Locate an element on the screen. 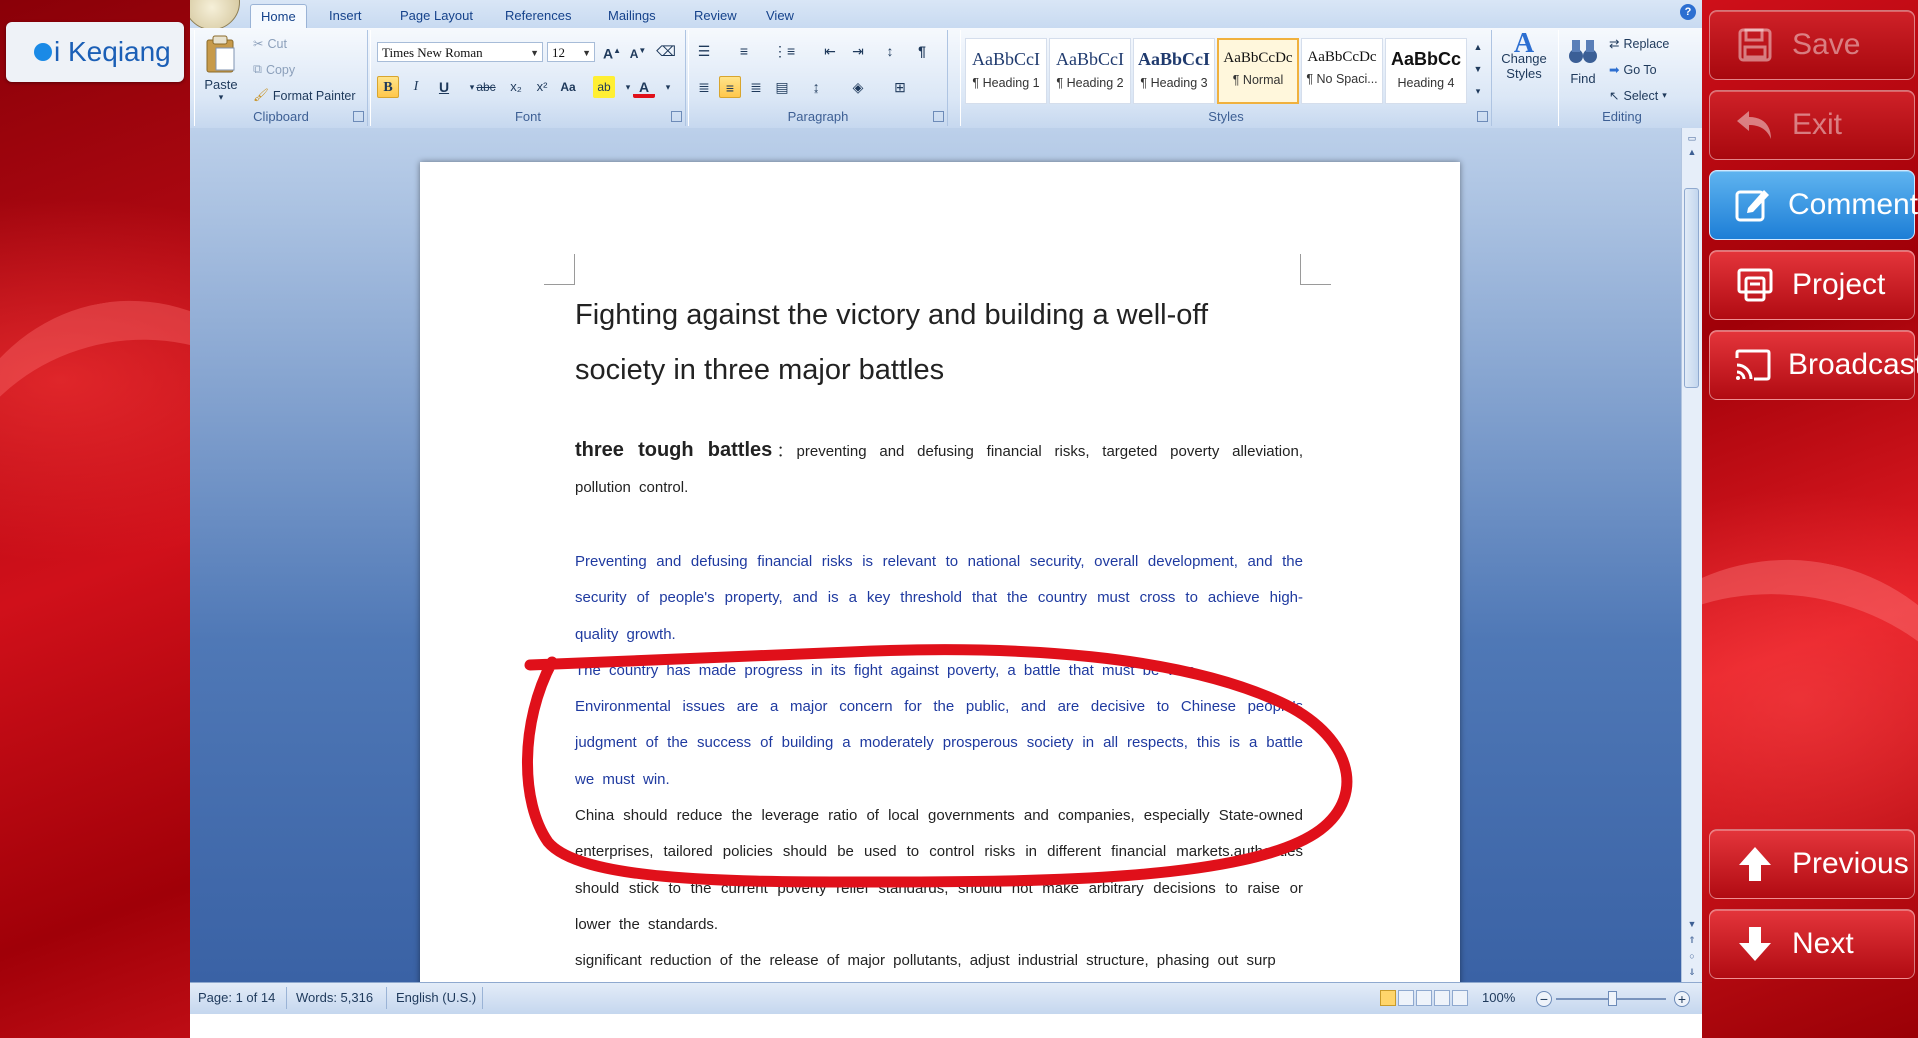 This screenshot has height=1038, width=1918. decrease-indent-icon: ⇤ is located at coordinates (830, 51).